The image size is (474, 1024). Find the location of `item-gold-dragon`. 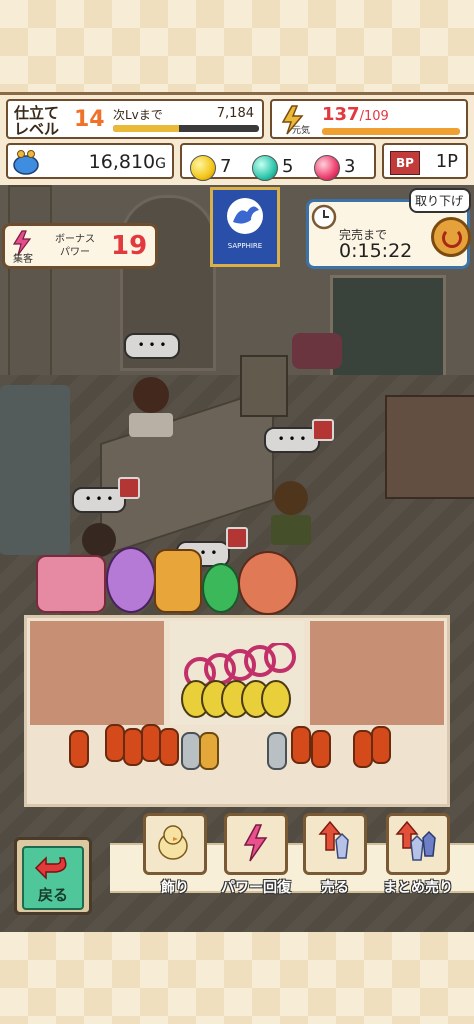

item-gold-dragon is located at coordinates (178, 581).